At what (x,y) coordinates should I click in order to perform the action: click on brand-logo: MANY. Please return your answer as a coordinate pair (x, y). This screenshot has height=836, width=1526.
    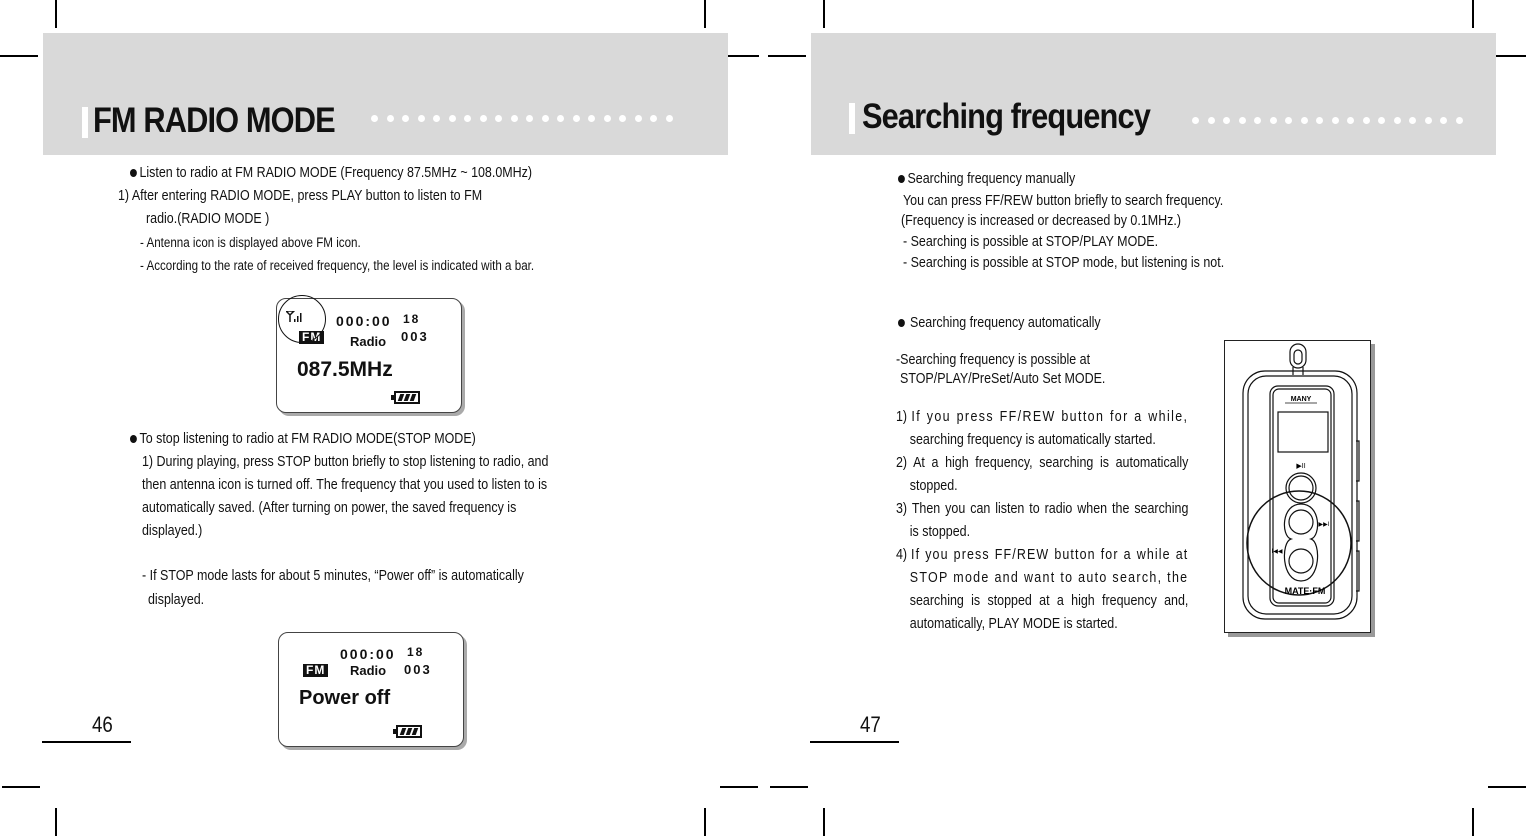
    Looking at the image, I should click on (1301, 399).